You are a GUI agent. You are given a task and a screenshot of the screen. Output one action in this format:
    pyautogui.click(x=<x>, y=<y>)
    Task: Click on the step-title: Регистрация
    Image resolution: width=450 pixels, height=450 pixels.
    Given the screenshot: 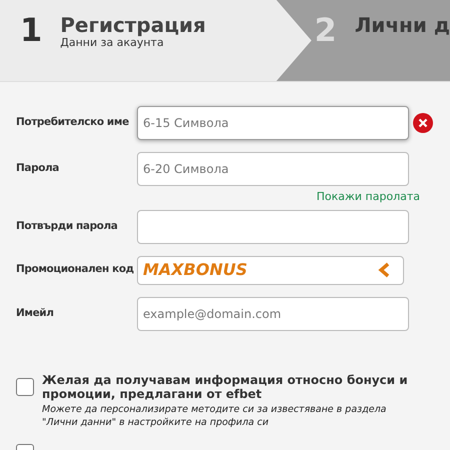 What is the action you would take?
    pyautogui.click(x=133, y=25)
    